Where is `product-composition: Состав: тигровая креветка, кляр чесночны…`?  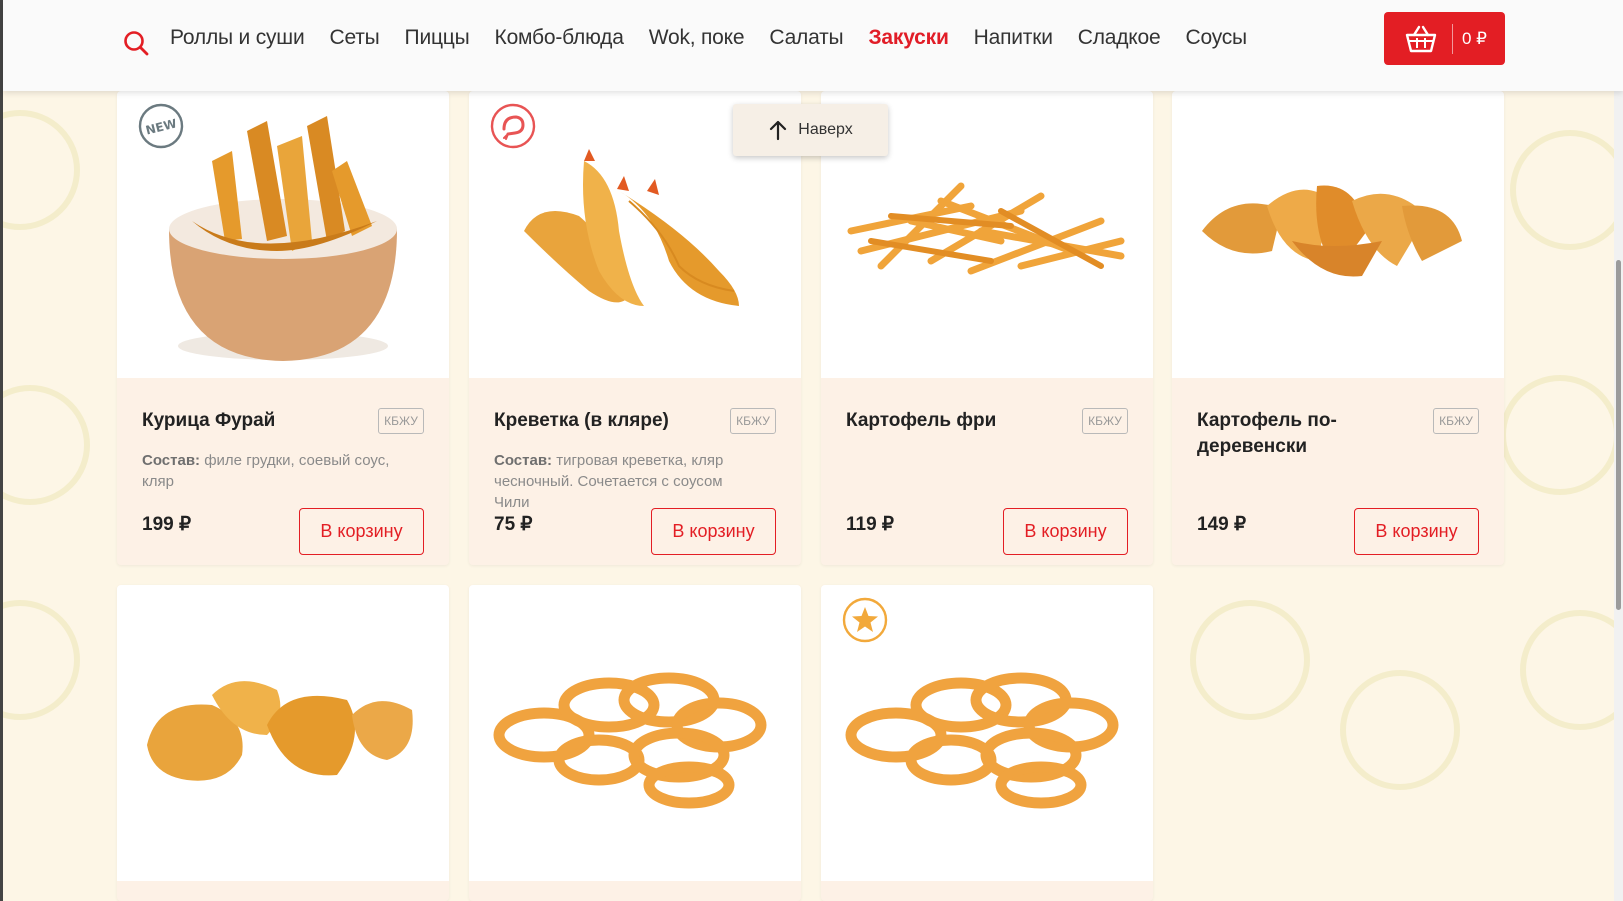 product-composition: Состав: тигровая креветка, кляр чесночны… is located at coordinates (624, 481).